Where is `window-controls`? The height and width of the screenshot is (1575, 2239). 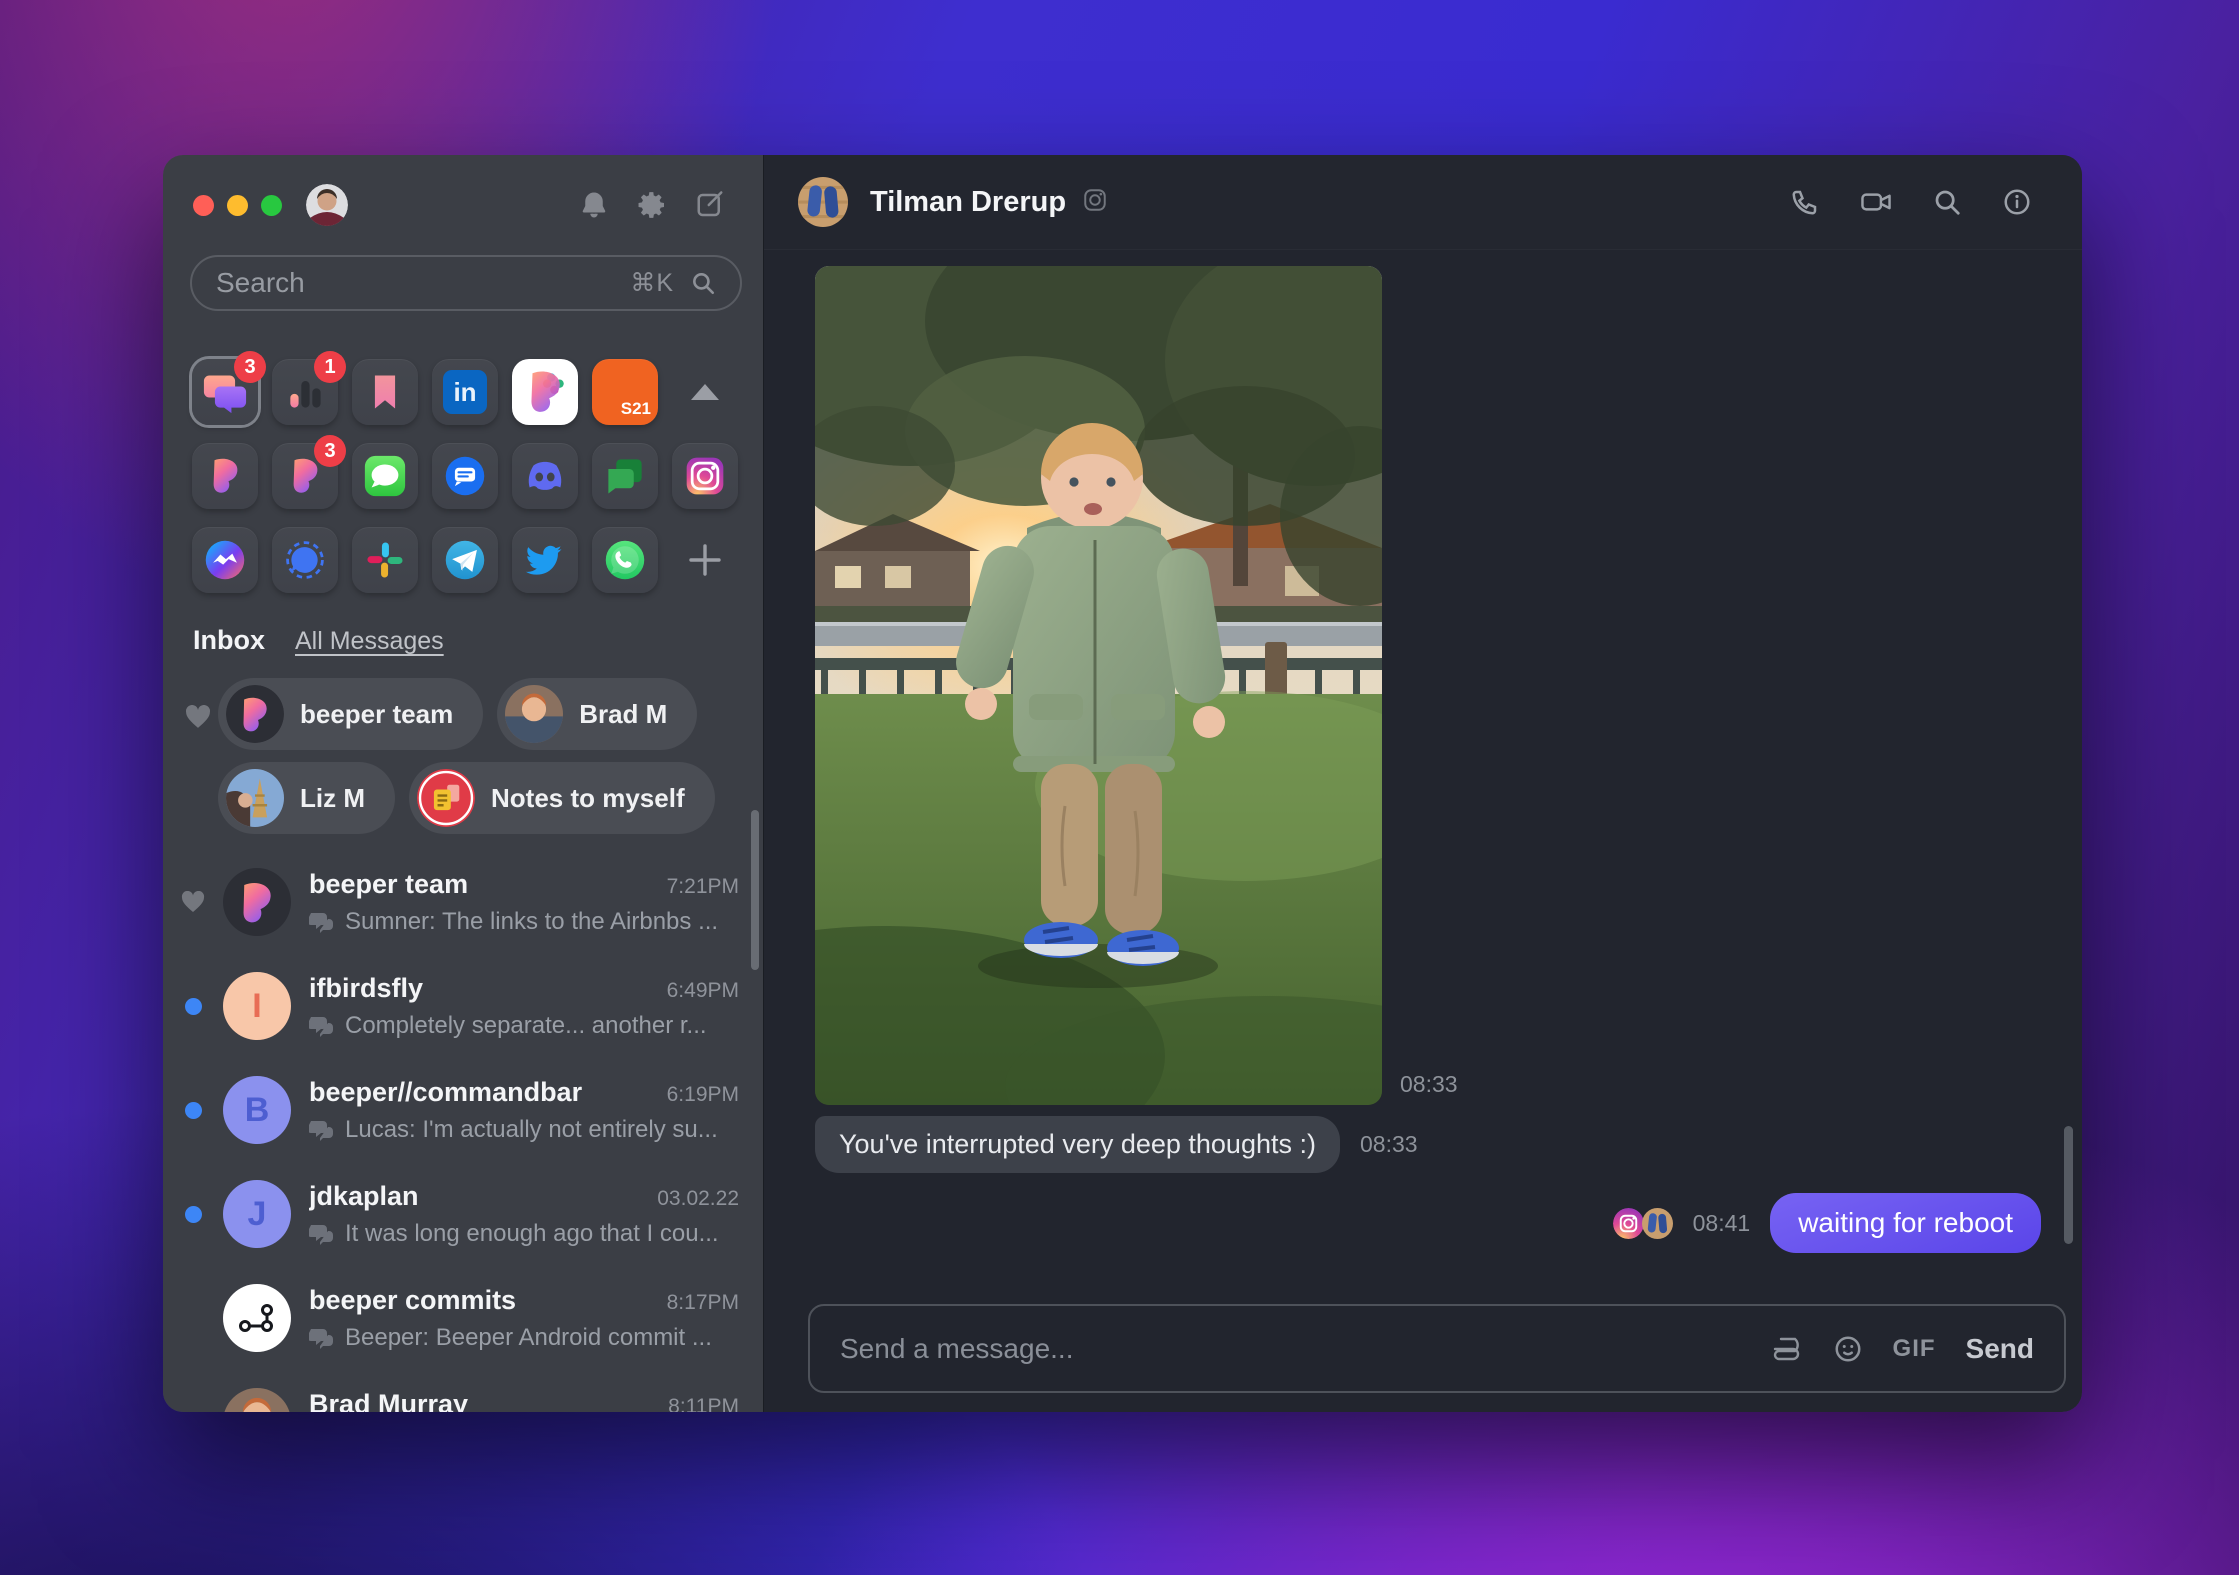 window-controls is located at coordinates (237, 205).